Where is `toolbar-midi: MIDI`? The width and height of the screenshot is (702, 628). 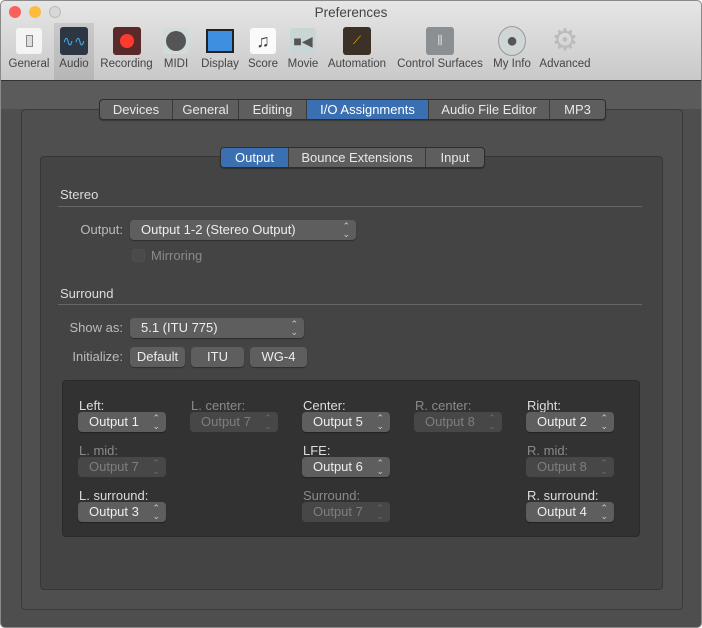
toolbar-midi: MIDI is located at coordinates (176, 51).